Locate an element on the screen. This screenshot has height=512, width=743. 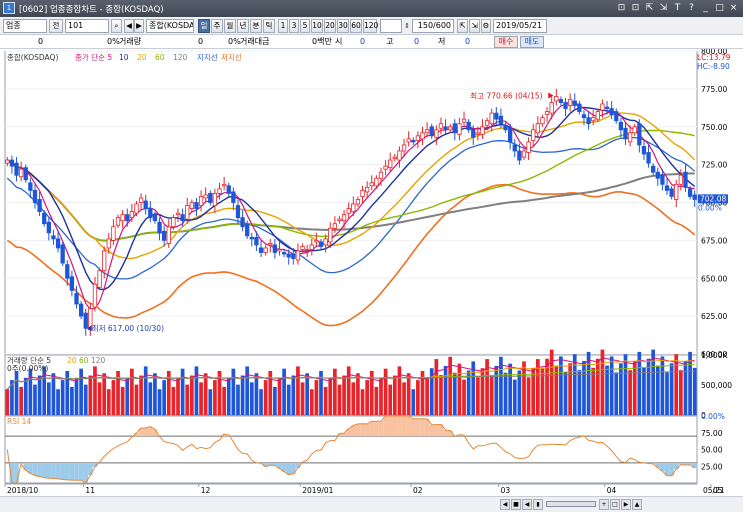
volume-legend-1: 20 is located at coordinates (72, 360).